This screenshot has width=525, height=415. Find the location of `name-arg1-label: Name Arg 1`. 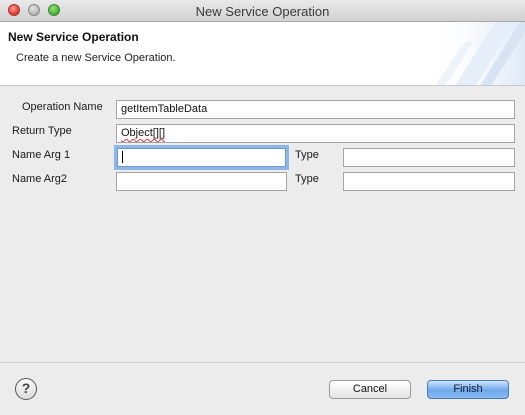

name-arg1-label: Name Arg 1 is located at coordinates (41, 155).